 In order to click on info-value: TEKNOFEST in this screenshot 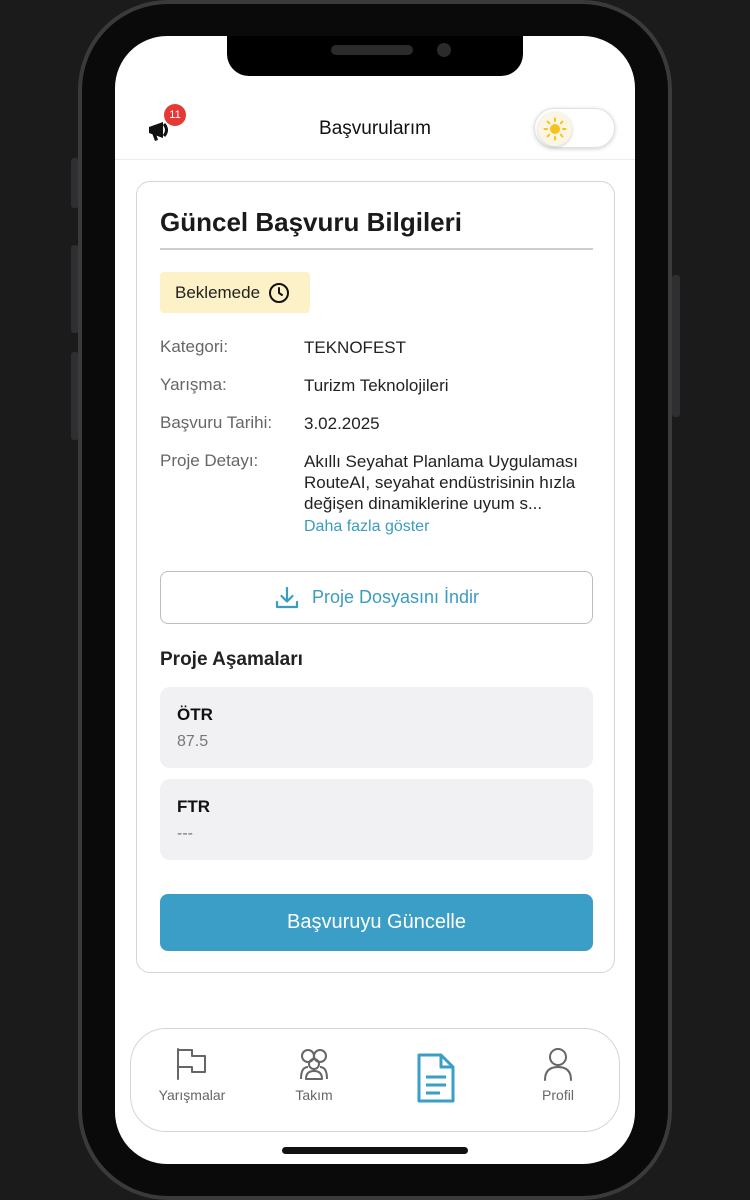, I will do `click(355, 347)`.